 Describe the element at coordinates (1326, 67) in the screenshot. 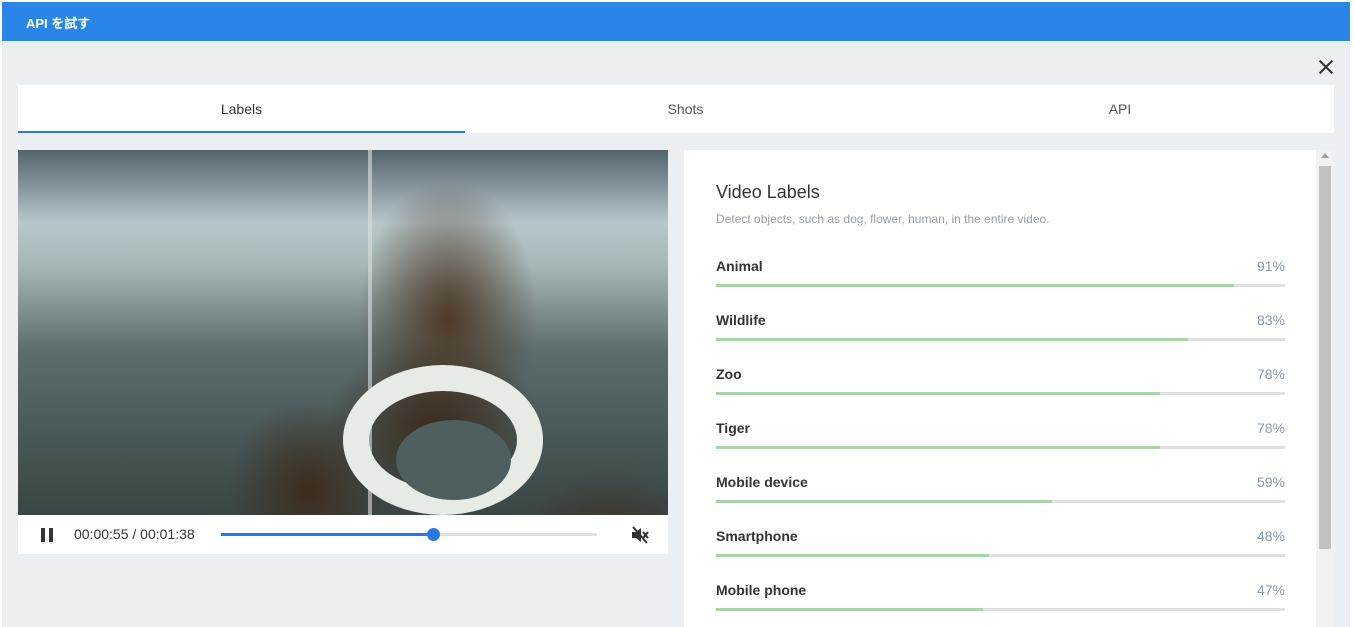

I see `close-icon` at that location.